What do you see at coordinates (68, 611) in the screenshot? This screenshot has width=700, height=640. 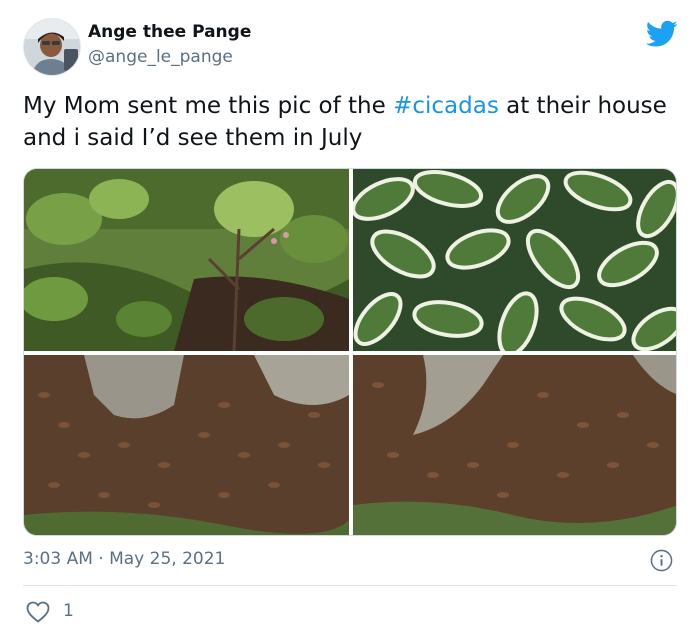 I see `like-count: 1` at bounding box center [68, 611].